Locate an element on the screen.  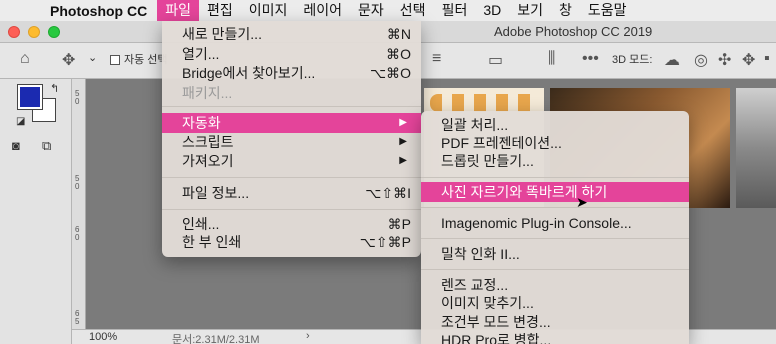
mouse-pointer-icon: ➤ is located at coordinates (582, 202).